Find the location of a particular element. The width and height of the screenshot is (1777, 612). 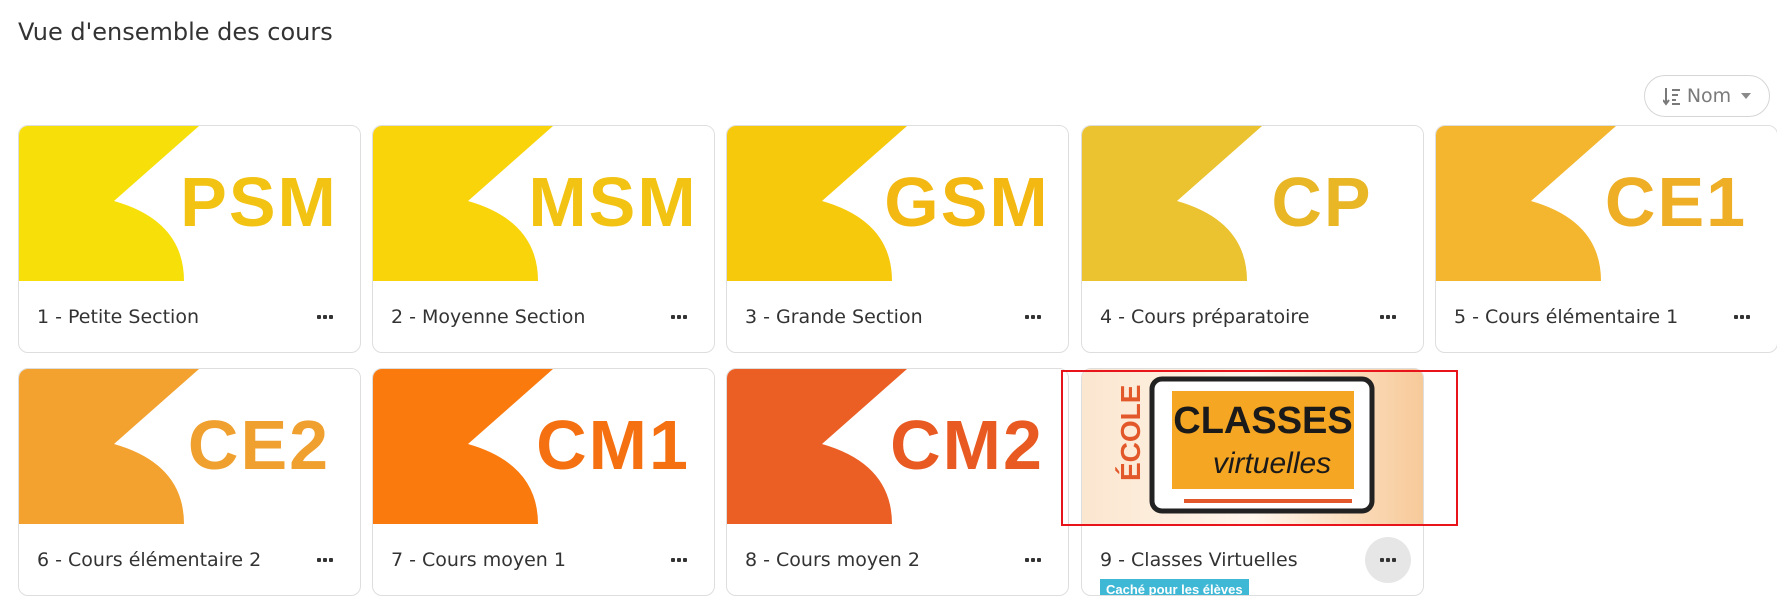

course-card: CM2 8 - Cours moyen 2 is located at coordinates (897, 482).